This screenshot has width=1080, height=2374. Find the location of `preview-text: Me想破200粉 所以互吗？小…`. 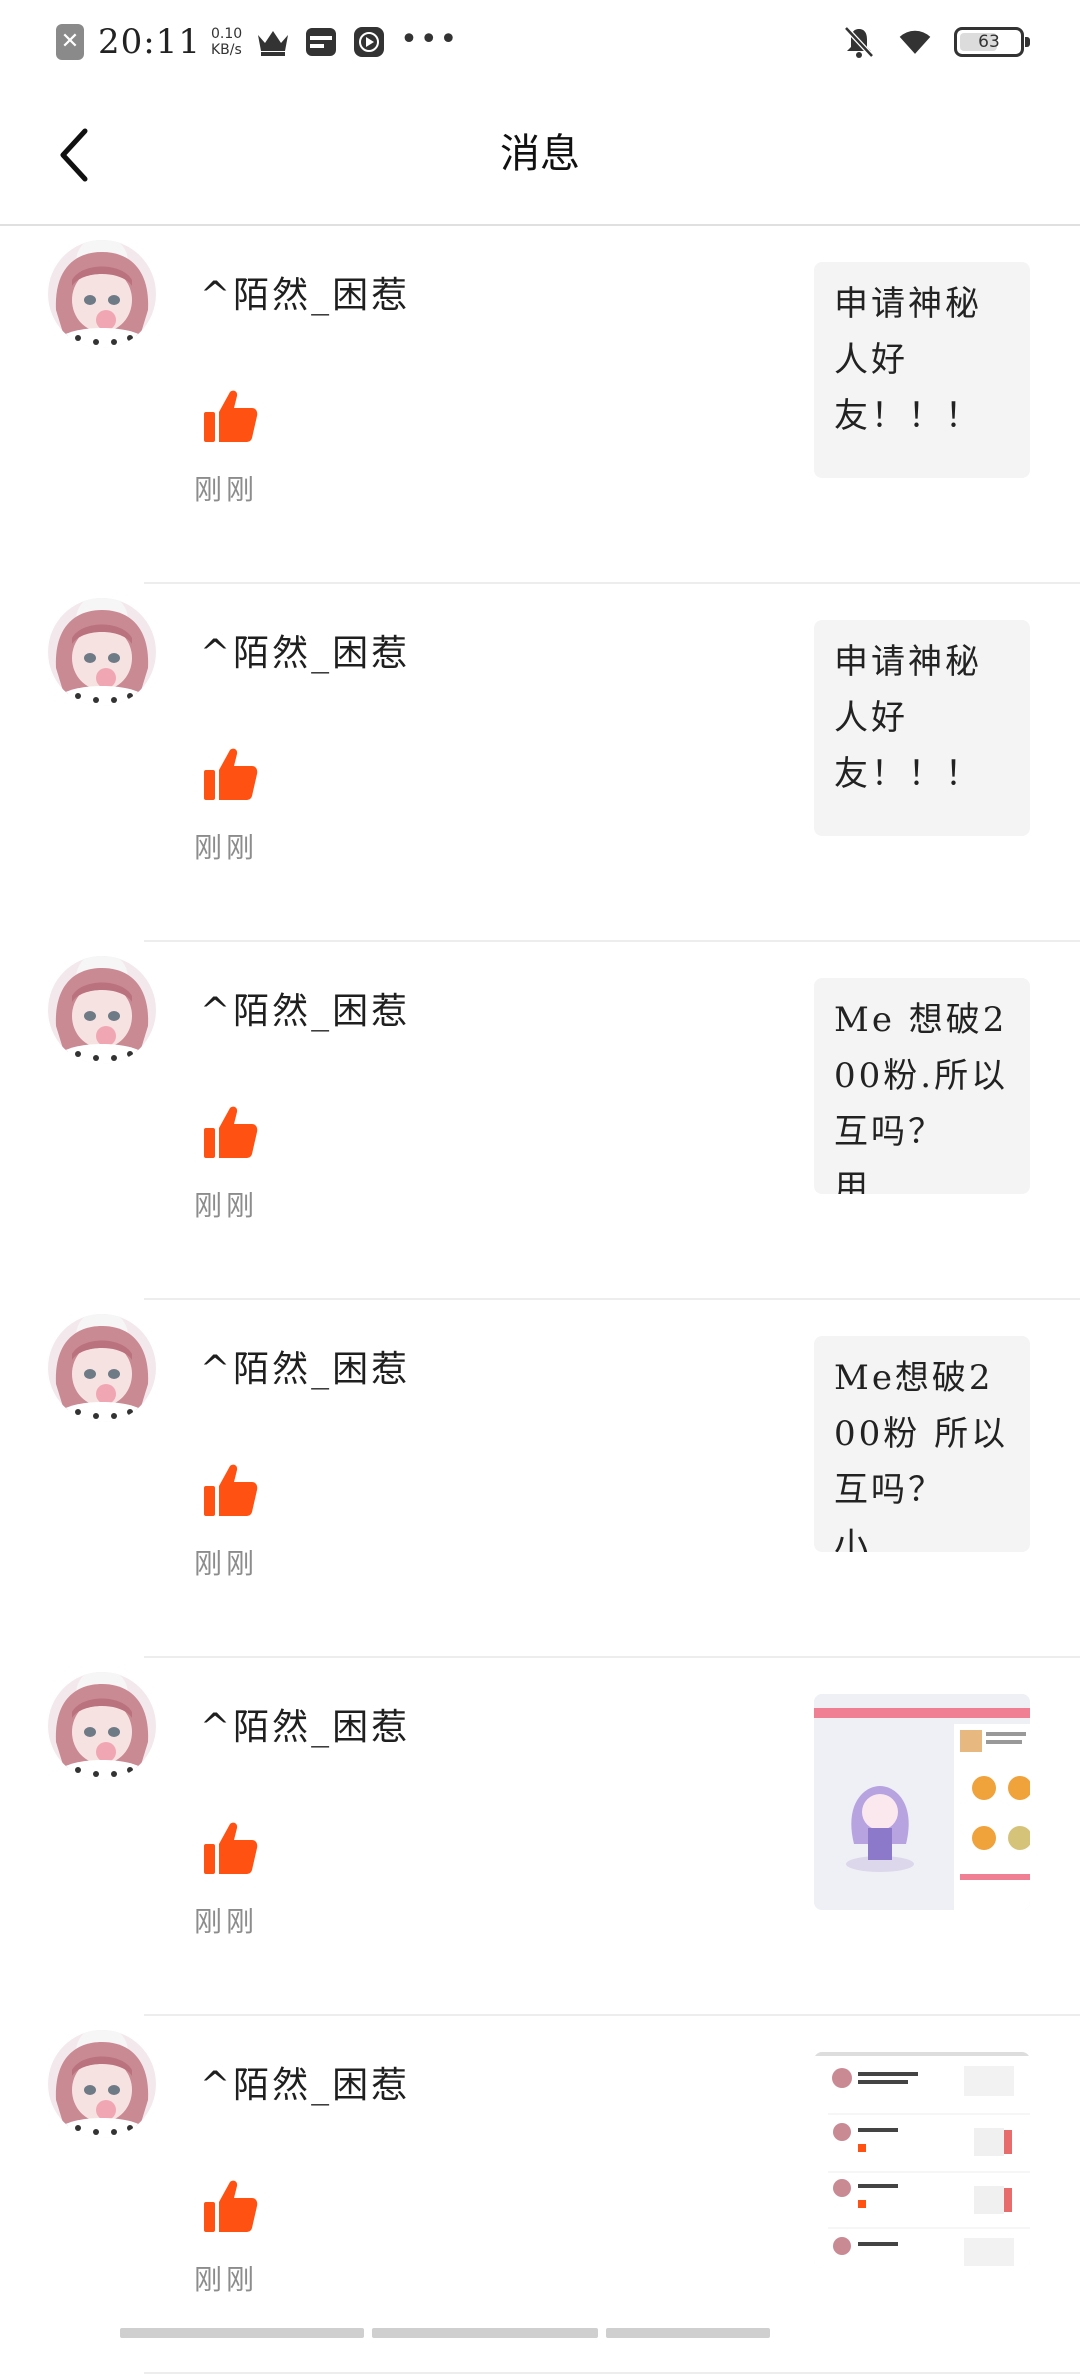

preview-text: Me想破200粉 所以互吗？小… is located at coordinates (921, 1455).